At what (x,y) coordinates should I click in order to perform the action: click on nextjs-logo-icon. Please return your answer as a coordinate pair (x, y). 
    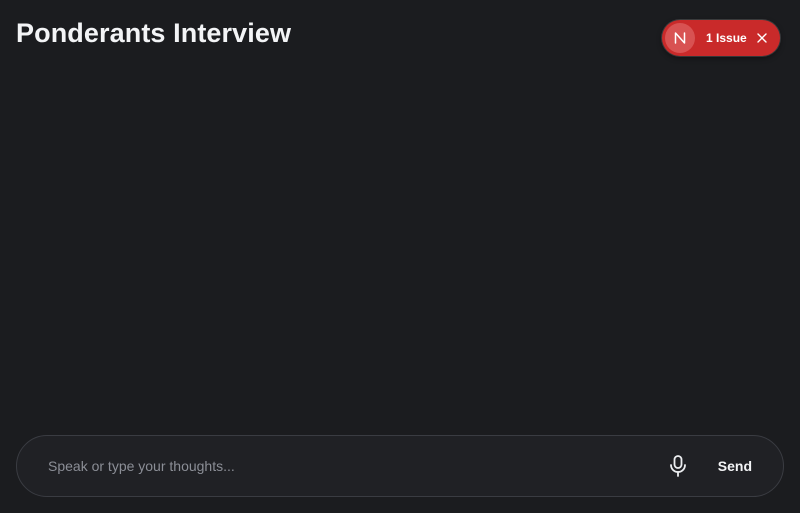
    Looking at the image, I should click on (680, 38).